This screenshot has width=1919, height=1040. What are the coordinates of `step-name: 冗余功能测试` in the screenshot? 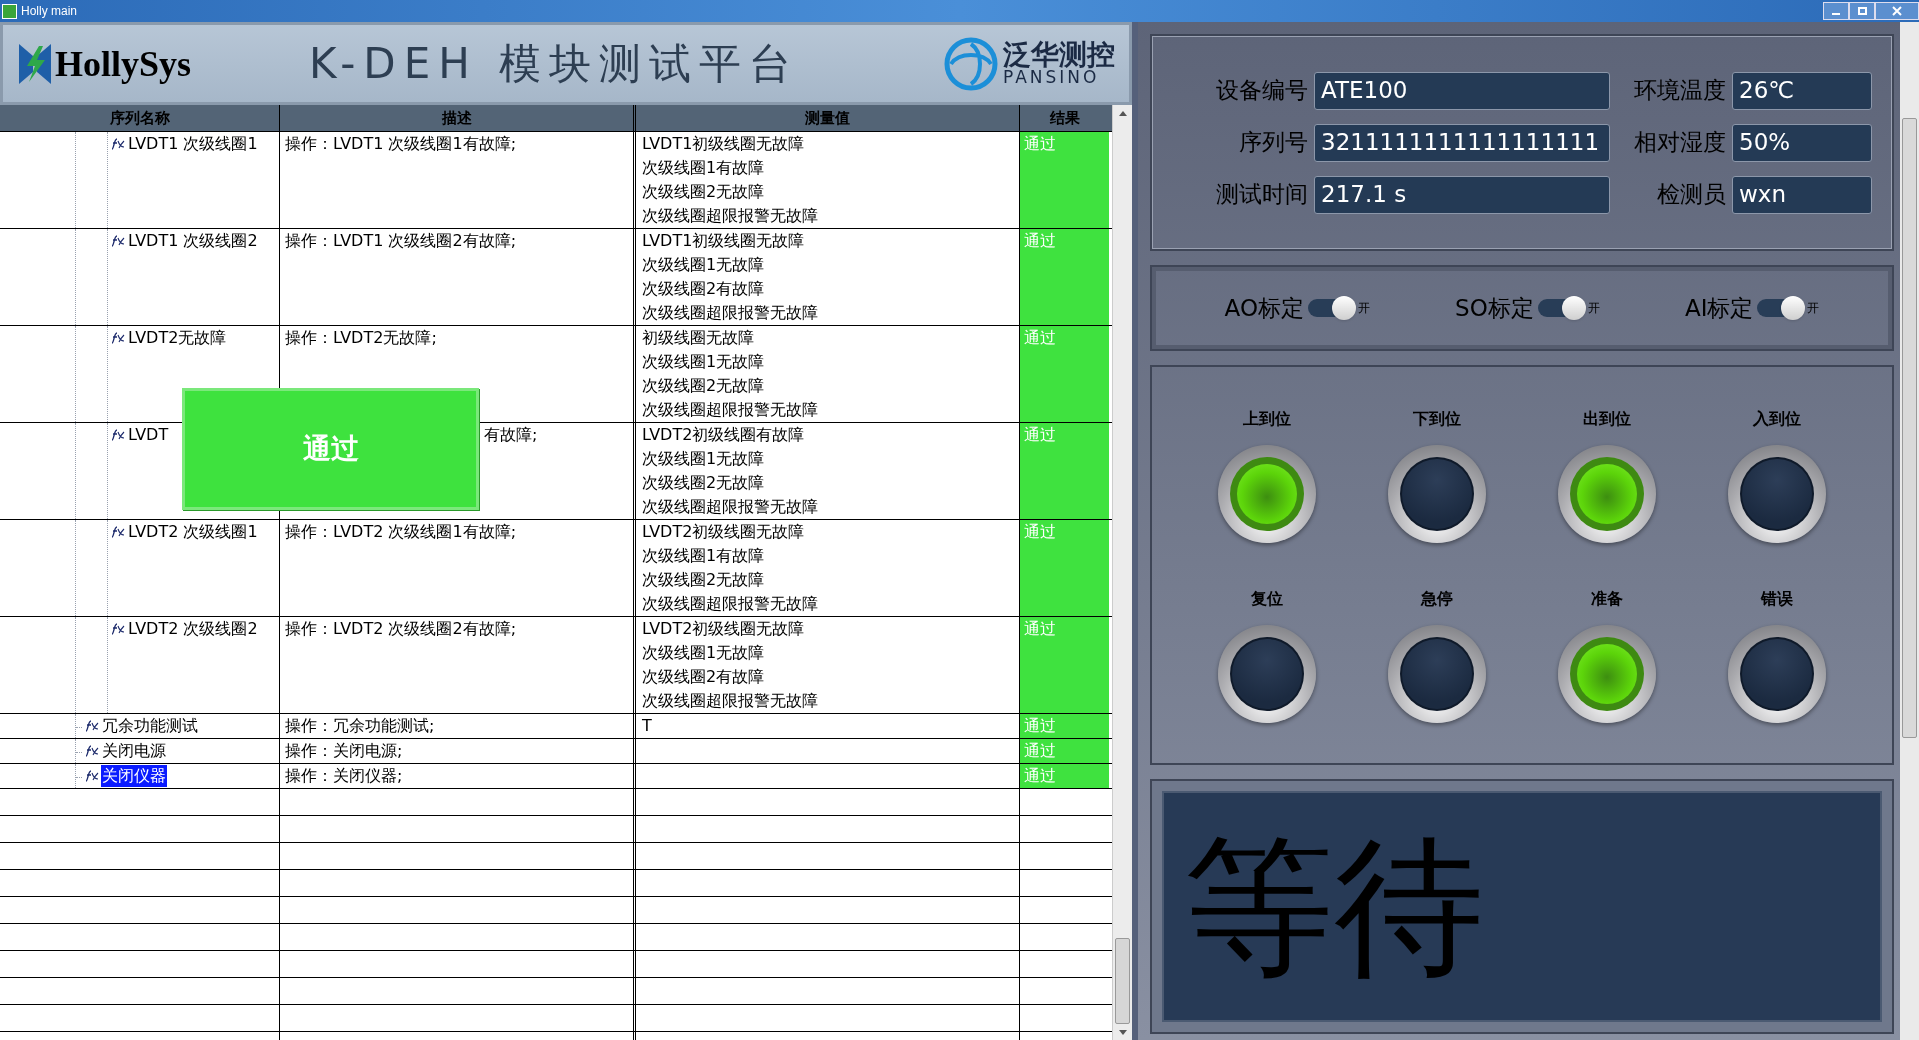 It's located at (150, 726).